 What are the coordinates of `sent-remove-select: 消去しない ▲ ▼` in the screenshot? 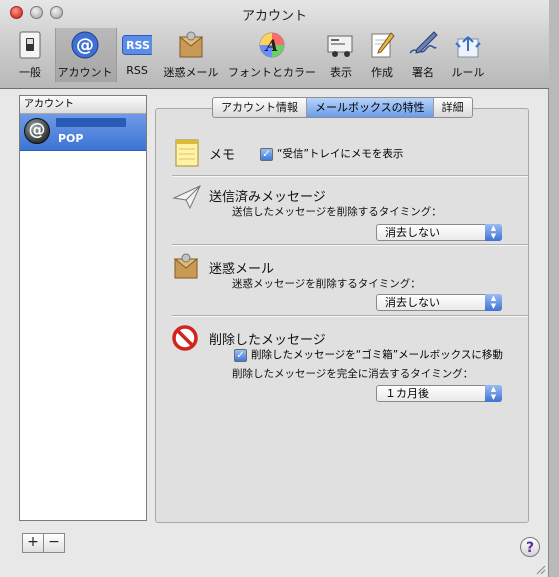 It's located at (439, 232).